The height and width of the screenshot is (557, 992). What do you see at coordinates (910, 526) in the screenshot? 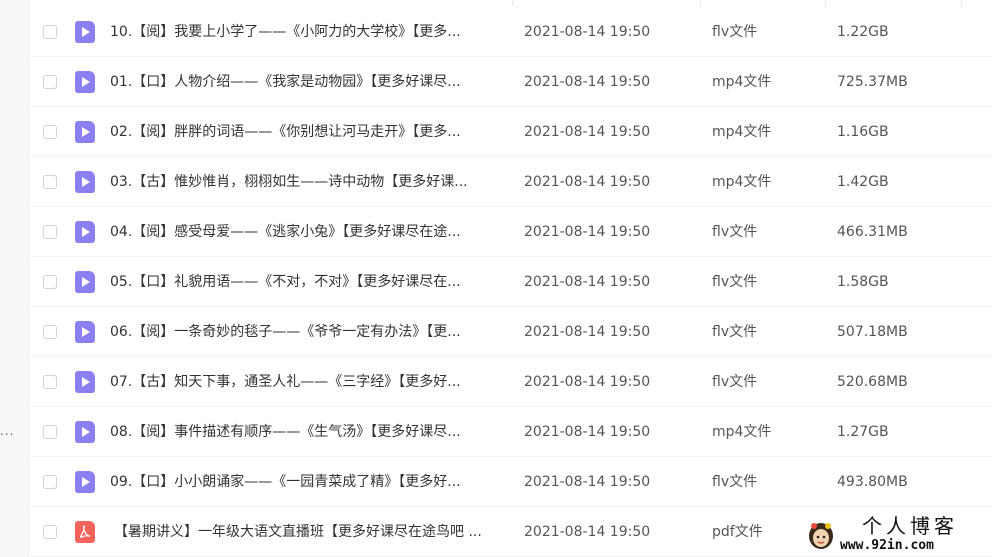
I see `watermark-title: 个人博客` at bounding box center [910, 526].